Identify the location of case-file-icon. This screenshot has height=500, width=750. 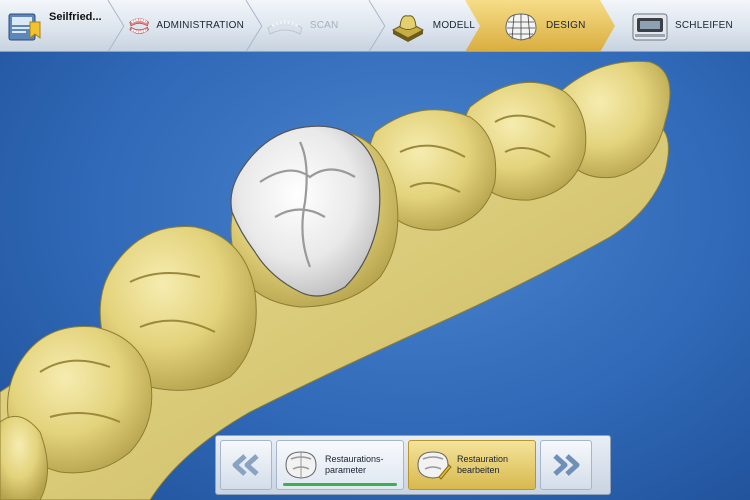
(24, 26).